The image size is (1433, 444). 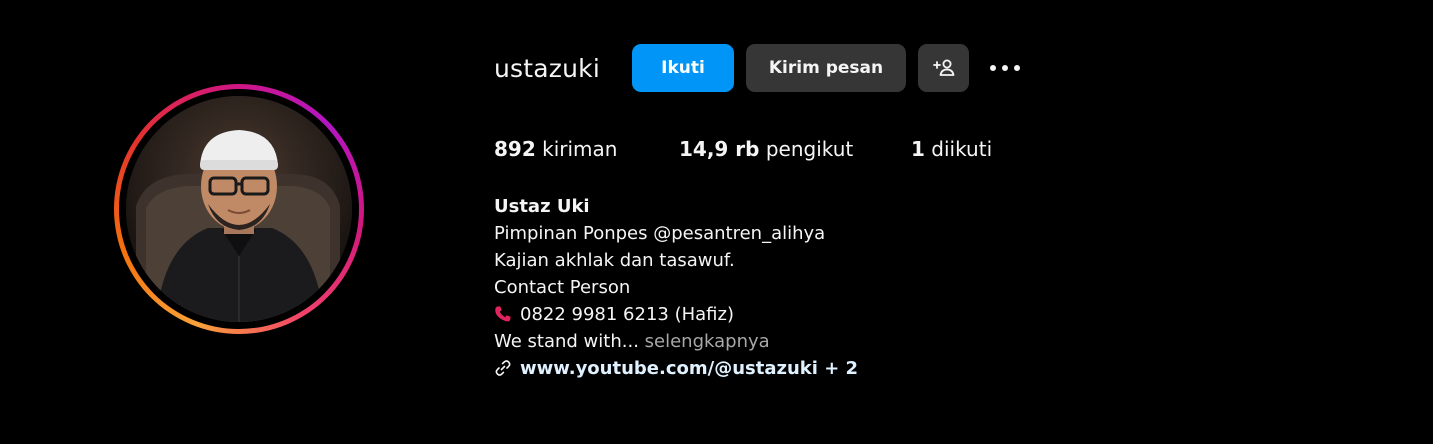 I want to click on external-link: www.youtube.com/@ustazuki + 2, so click(x=689, y=368).